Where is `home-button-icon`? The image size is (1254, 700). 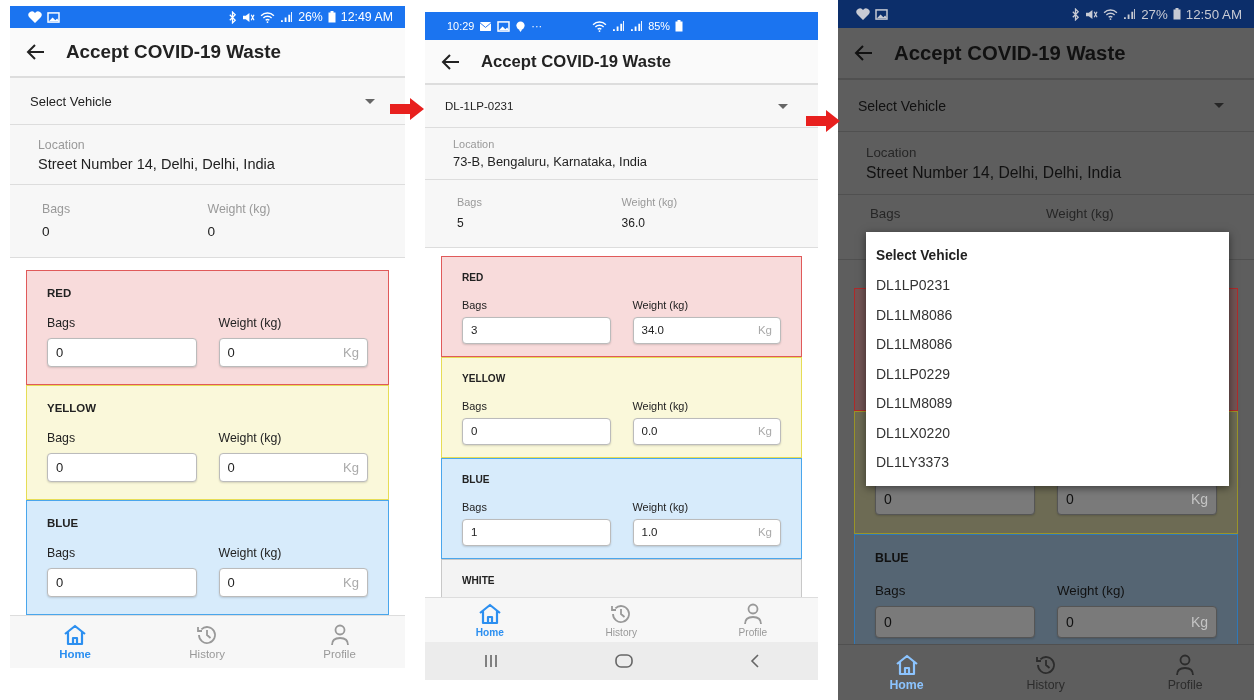
home-button-icon is located at coordinates (624, 661).